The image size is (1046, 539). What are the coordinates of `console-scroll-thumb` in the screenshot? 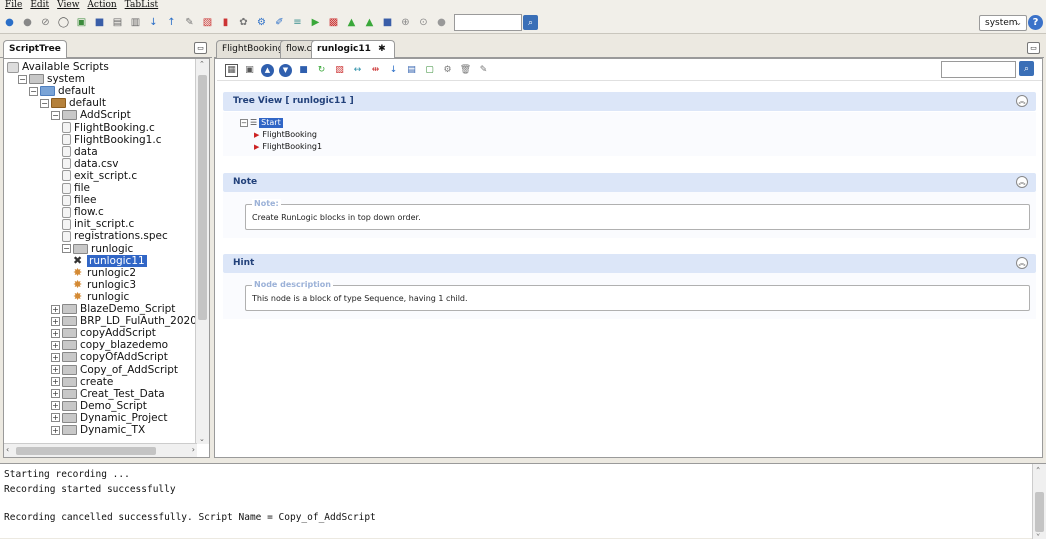 It's located at (1039, 512).